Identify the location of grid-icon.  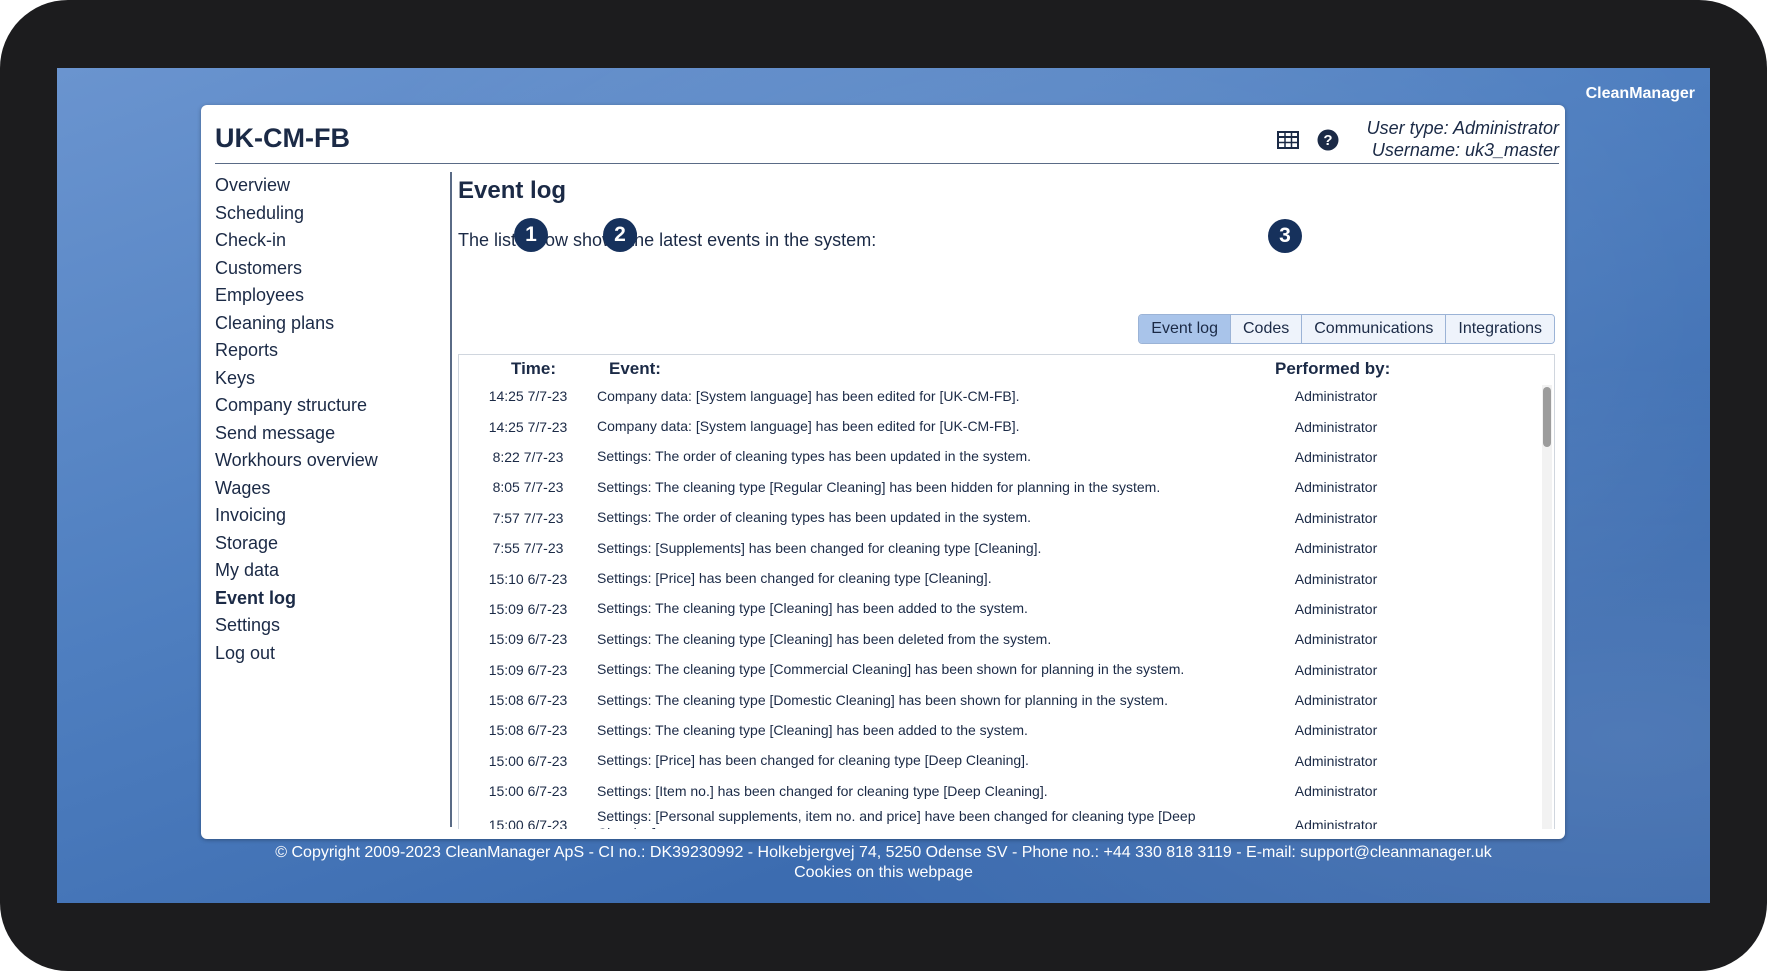
(1288, 140).